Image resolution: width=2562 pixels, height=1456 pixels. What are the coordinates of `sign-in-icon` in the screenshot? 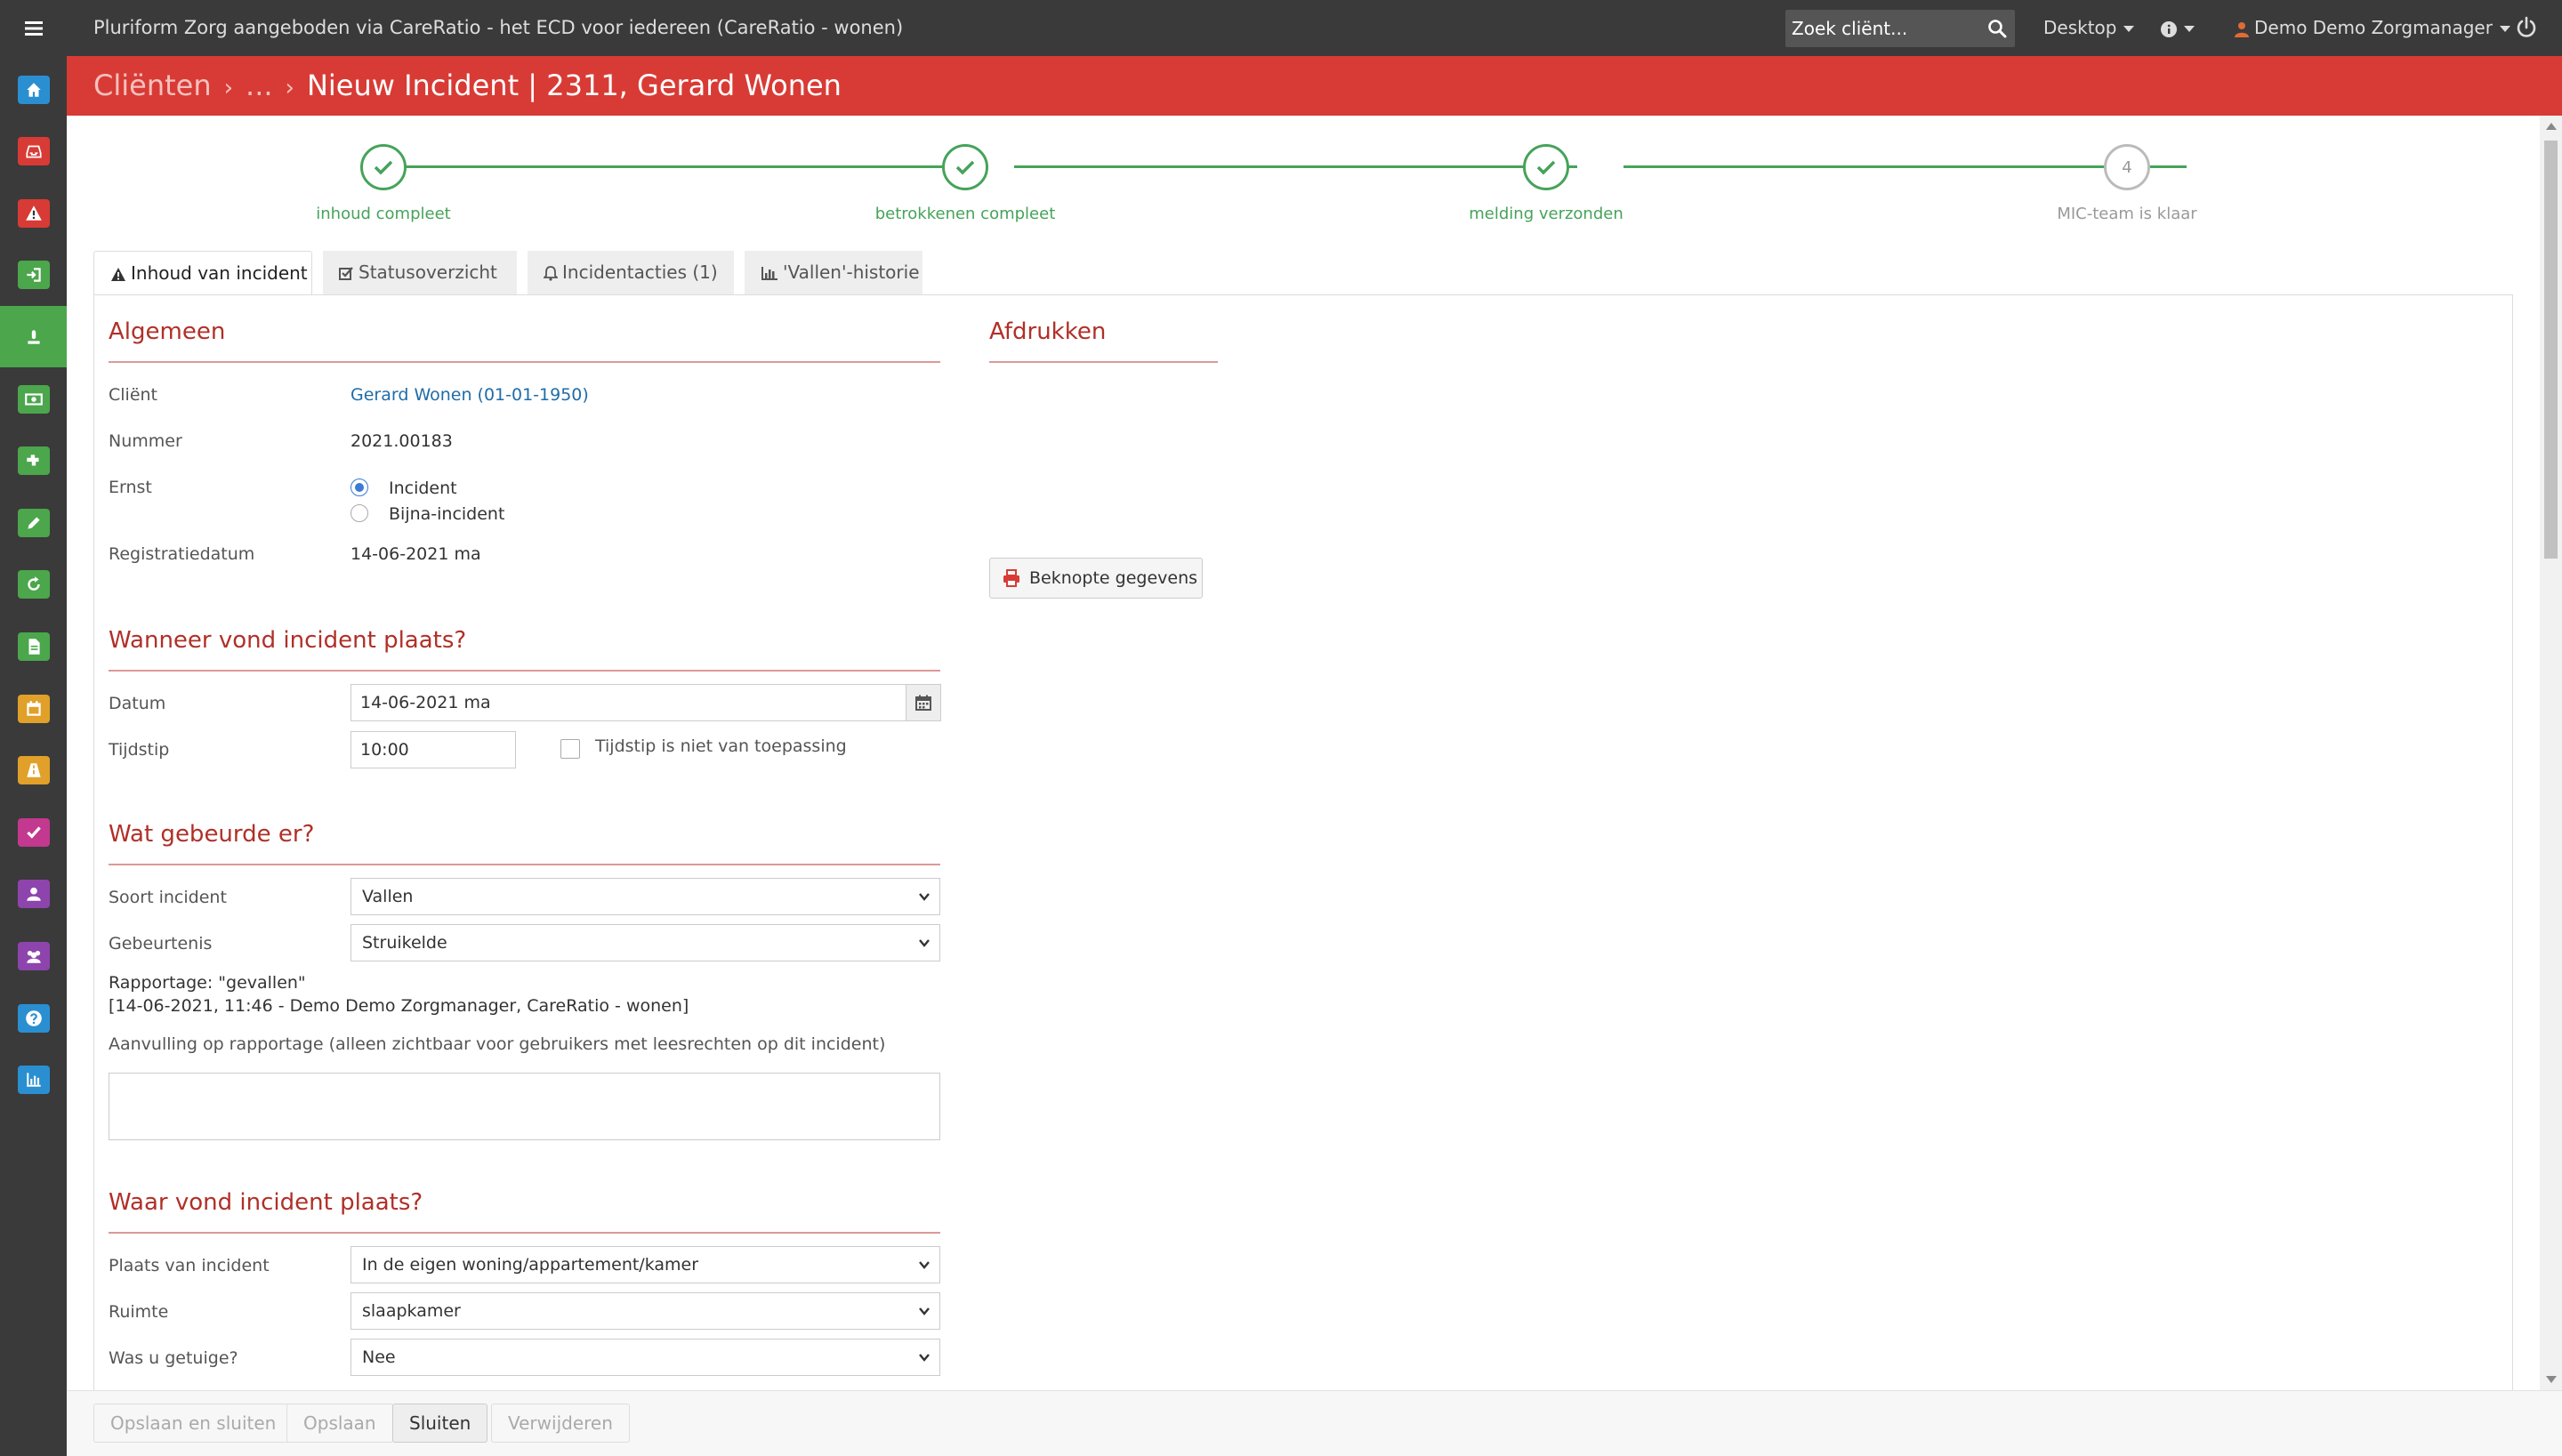 It's located at (33, 275).